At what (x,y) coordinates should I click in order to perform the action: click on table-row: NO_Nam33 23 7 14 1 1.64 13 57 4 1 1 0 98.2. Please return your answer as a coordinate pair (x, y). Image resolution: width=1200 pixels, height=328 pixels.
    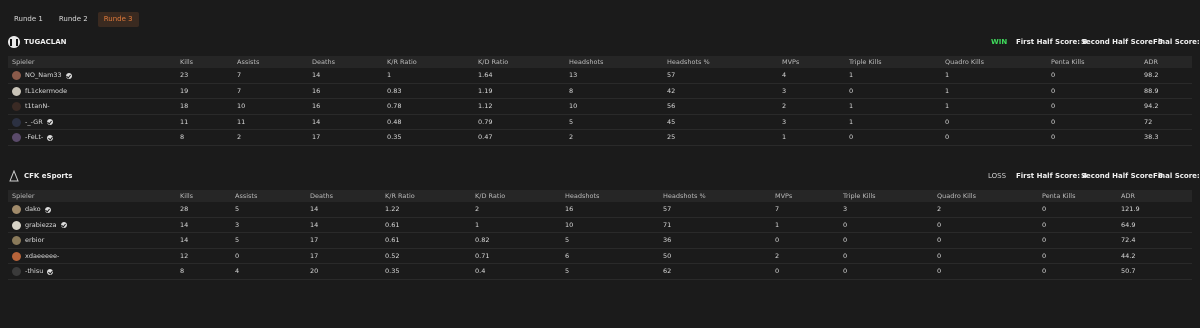
    Looking at the image, I should click on (600, 76).